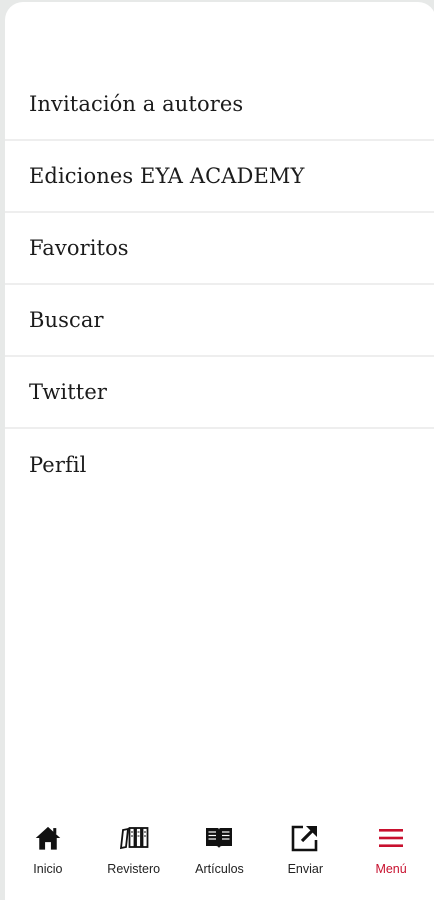 Image resolution: width=434 pixels, height=900 pixels. Describe the element at coordinates (48, 869) in the screenshot. I see `tab-label: Inicio` at that location.